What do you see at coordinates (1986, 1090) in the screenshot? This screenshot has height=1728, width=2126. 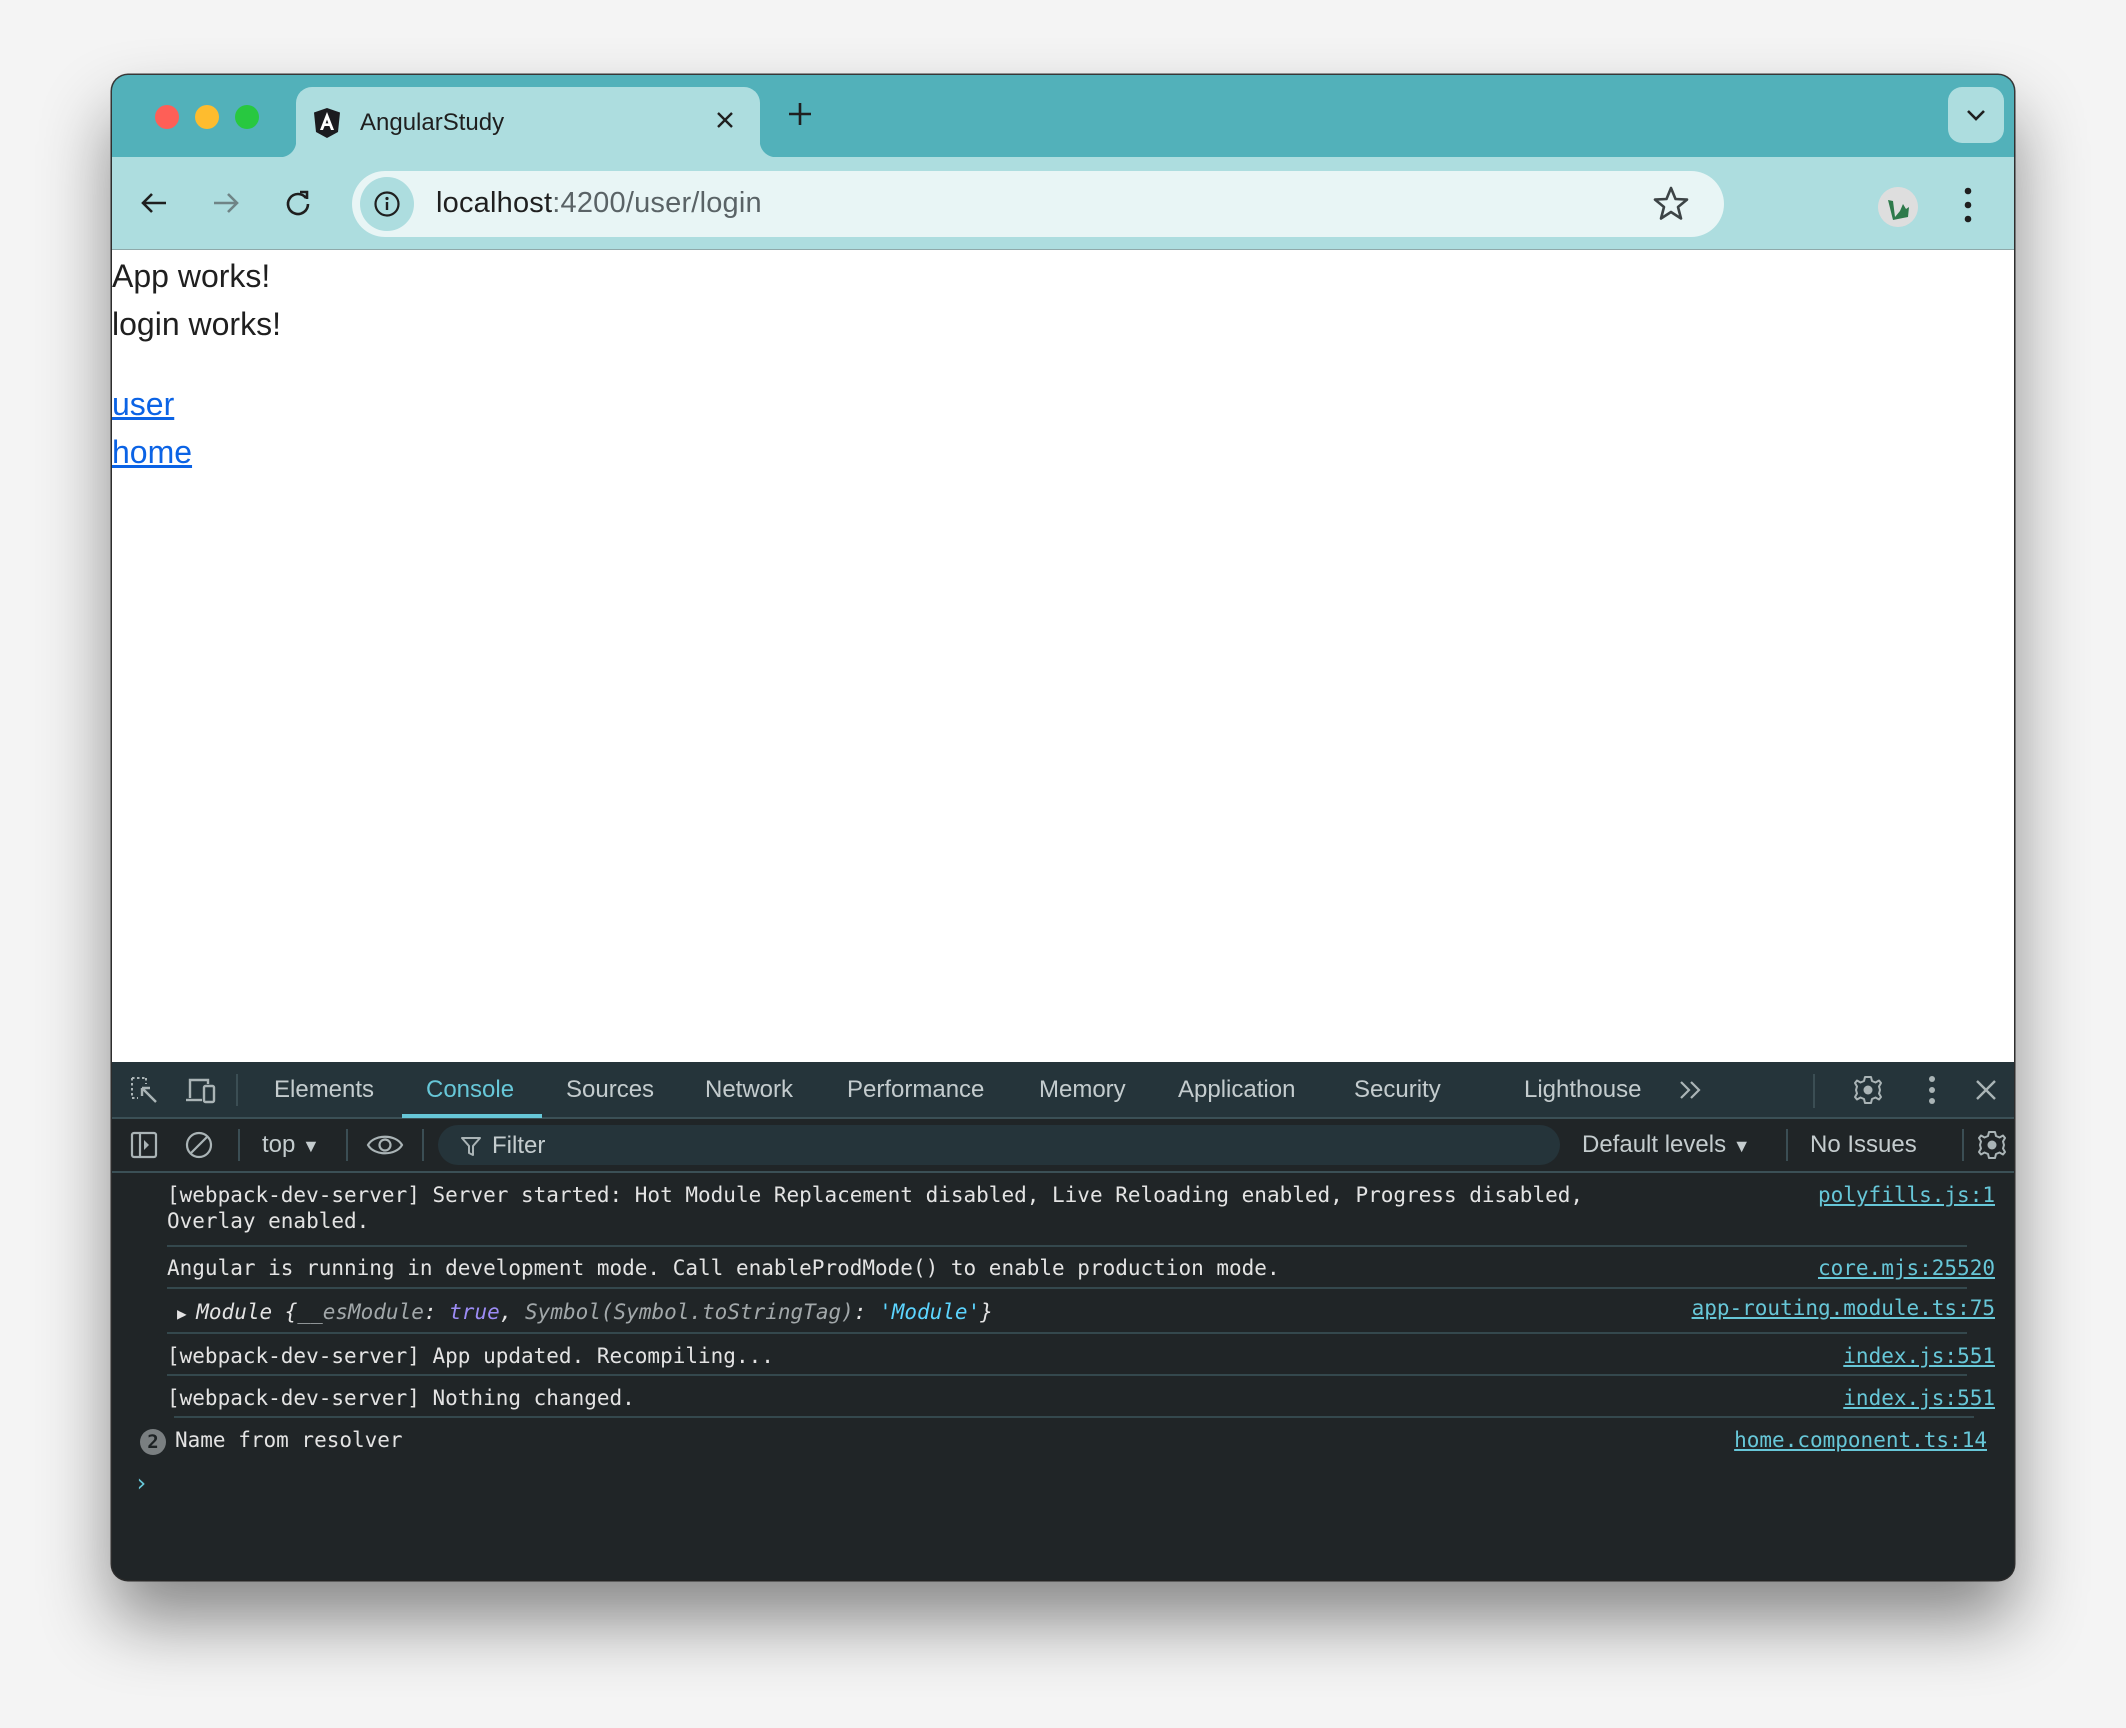 I see `close-devtools-icon` at bounding box center [1986, 1090].